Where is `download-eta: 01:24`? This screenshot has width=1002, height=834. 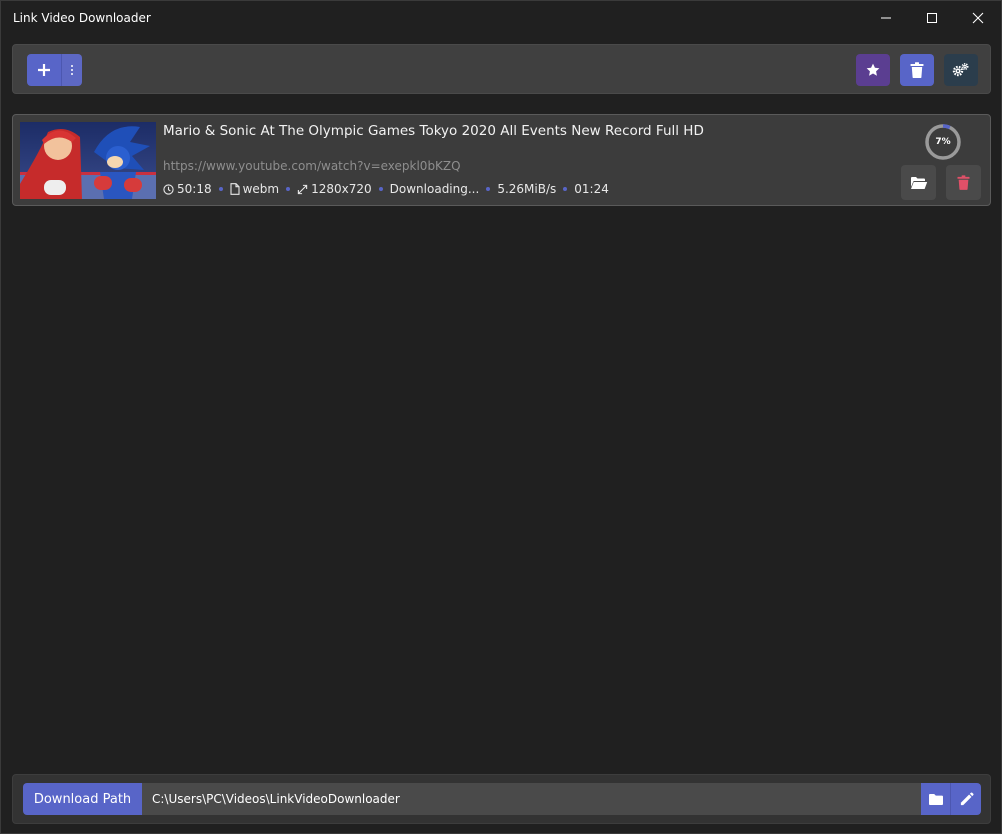
download-eta: 01:24 is located at coordinates (591, 189).